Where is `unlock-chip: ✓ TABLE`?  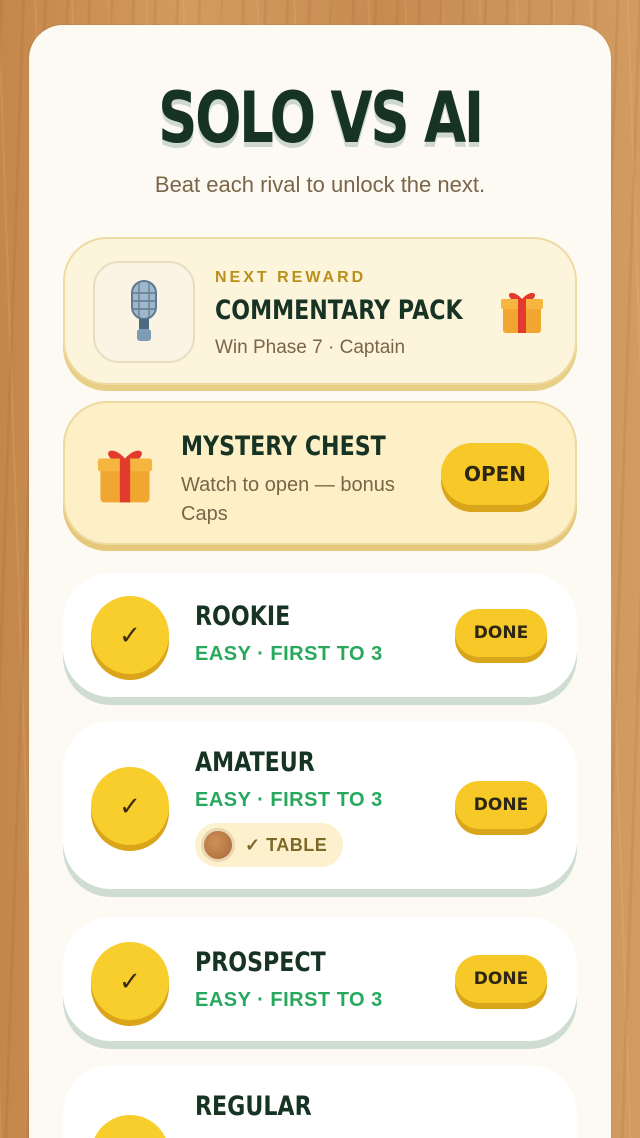 unlock-chip: ✓ TABLE is located at coordinates (269, 845).